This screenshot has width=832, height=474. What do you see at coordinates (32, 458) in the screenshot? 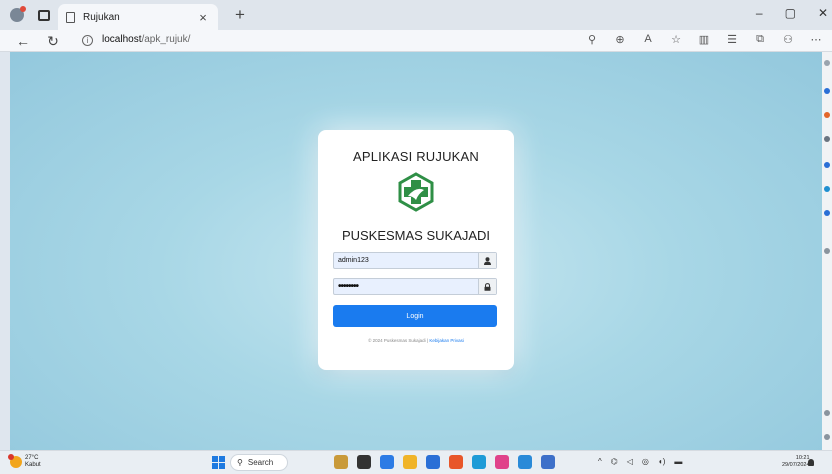
I see `weather-temp: 27°C` at bounding box center [32, 458].